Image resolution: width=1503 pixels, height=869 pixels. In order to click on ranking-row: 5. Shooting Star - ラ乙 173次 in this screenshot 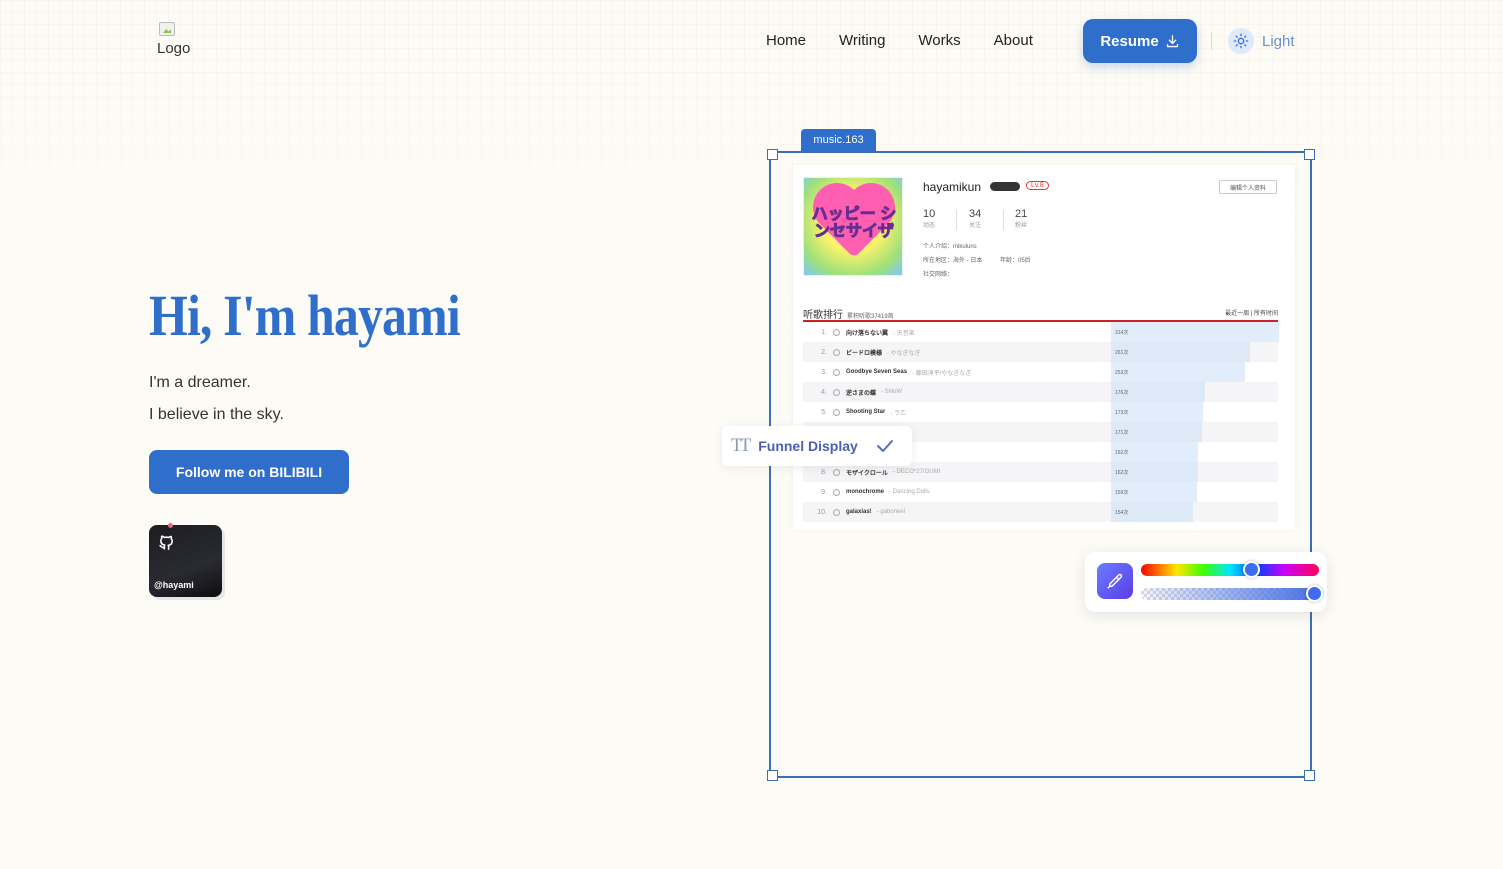, I will do `click(1040, 412)`.